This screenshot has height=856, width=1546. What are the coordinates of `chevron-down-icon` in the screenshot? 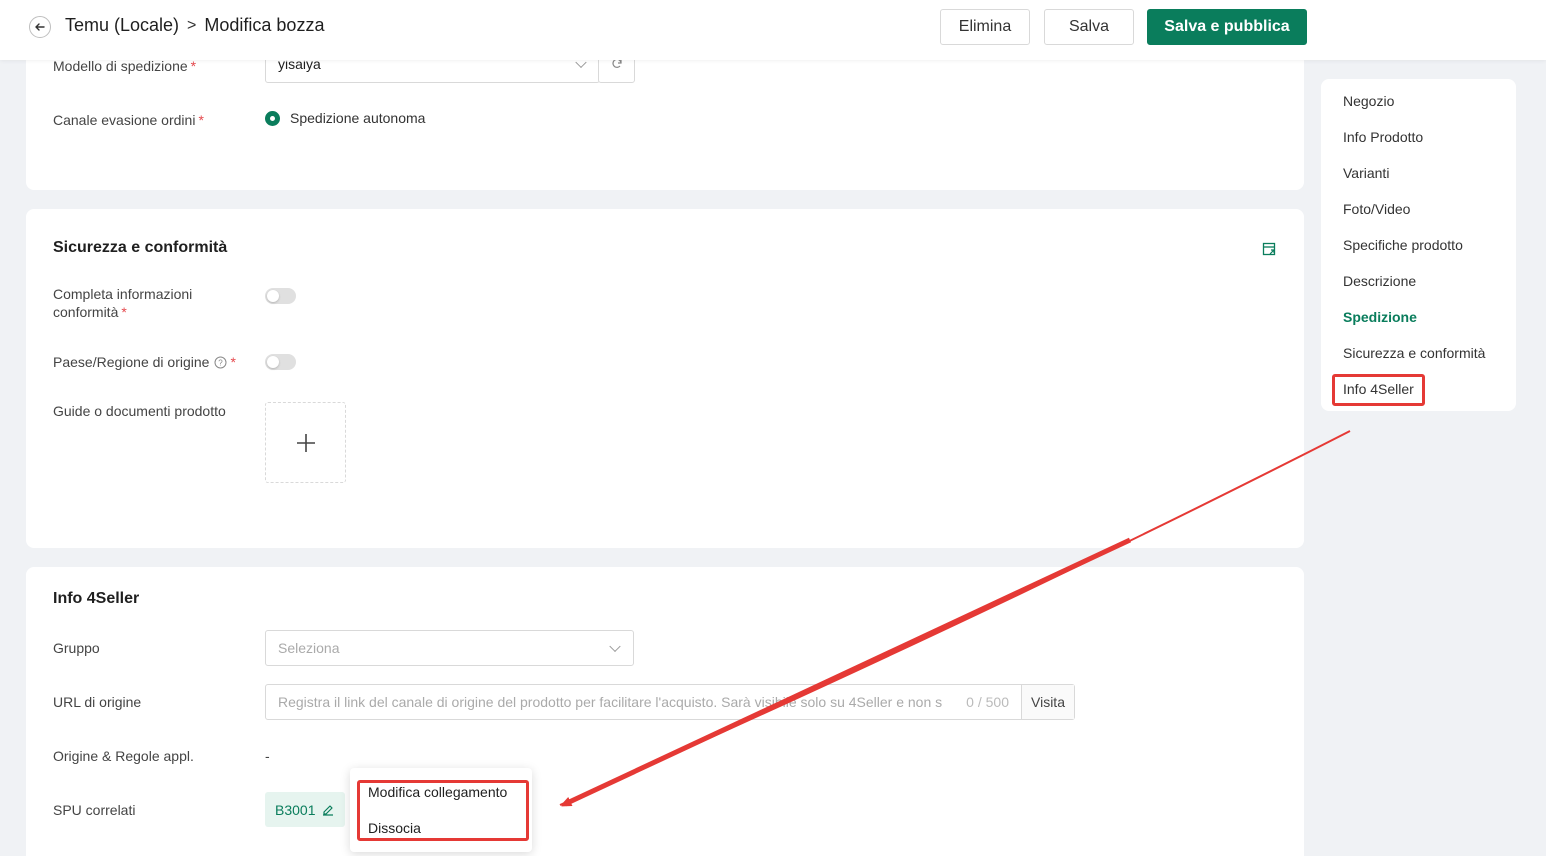 It's located at (615, 646).